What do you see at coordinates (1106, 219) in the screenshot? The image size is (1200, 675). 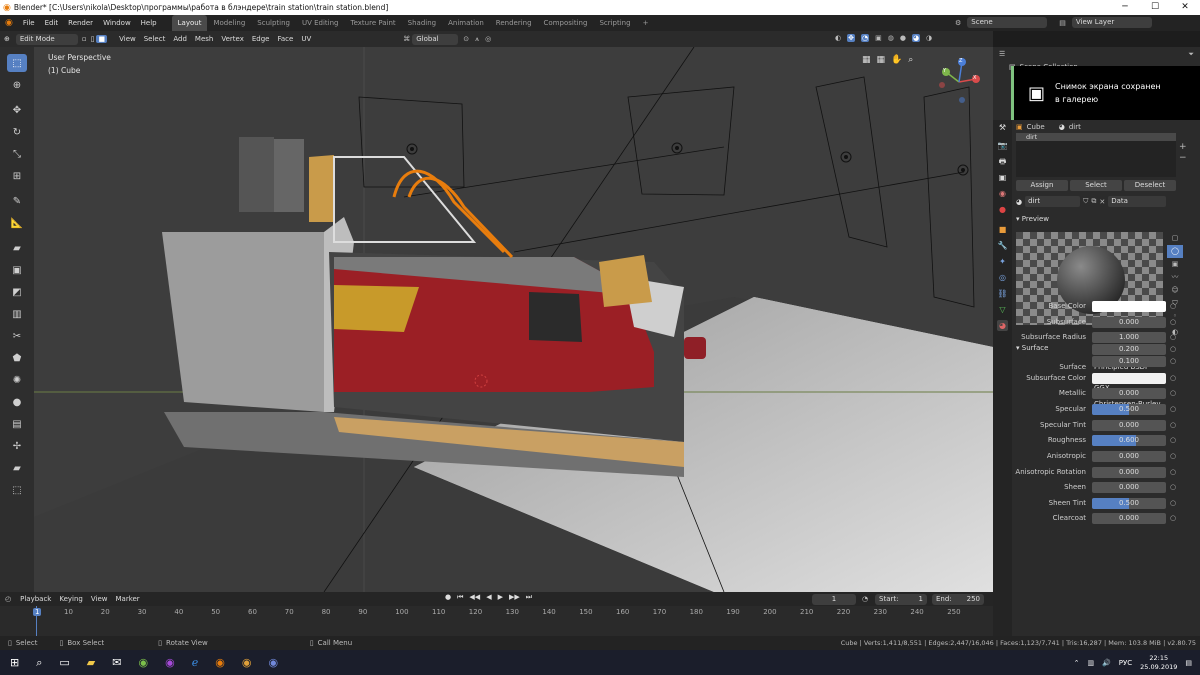 I see `preview-section-header: ▾ Preview` at bounding box center [1106, 219].